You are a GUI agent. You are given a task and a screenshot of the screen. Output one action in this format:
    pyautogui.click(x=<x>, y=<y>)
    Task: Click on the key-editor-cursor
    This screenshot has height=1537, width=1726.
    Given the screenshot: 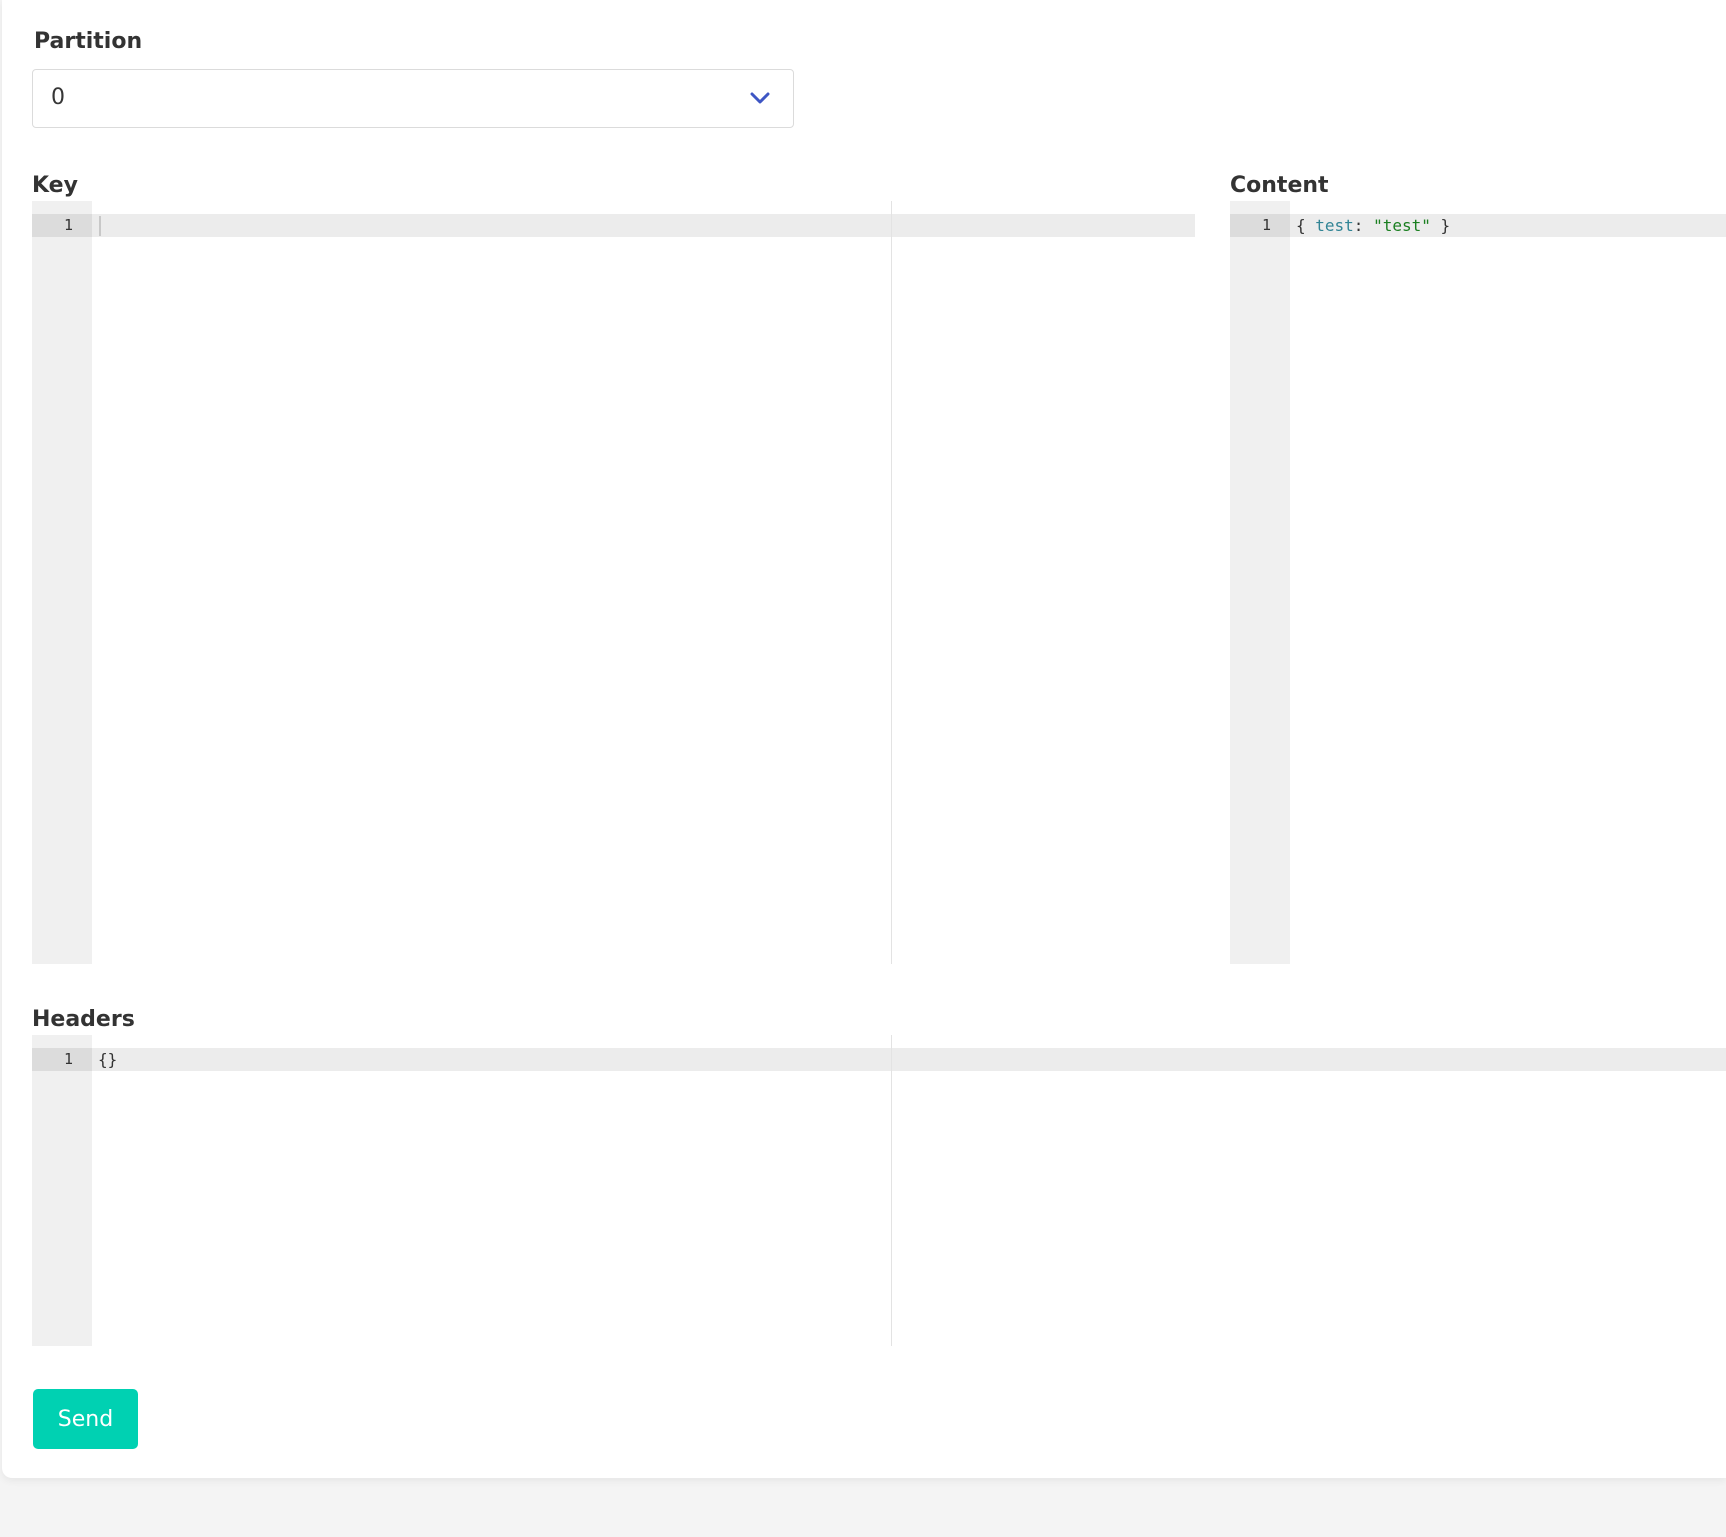 What is the action you would take?
    pyautogui.click(x=100, y=226)
    